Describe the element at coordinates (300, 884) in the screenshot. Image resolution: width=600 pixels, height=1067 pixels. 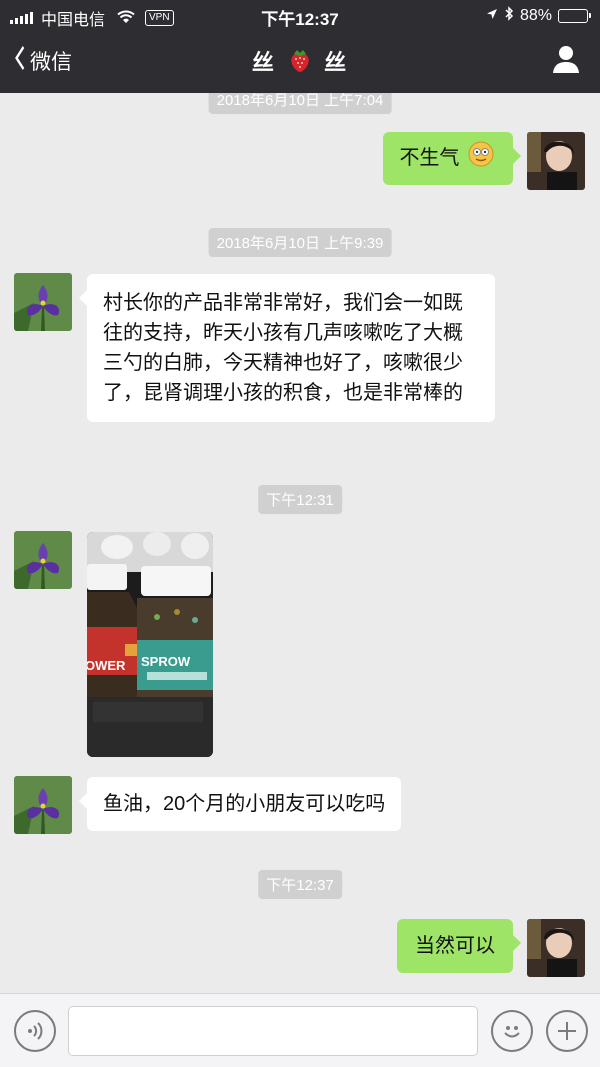
I see `timestamp: 下午12:37` at that location.